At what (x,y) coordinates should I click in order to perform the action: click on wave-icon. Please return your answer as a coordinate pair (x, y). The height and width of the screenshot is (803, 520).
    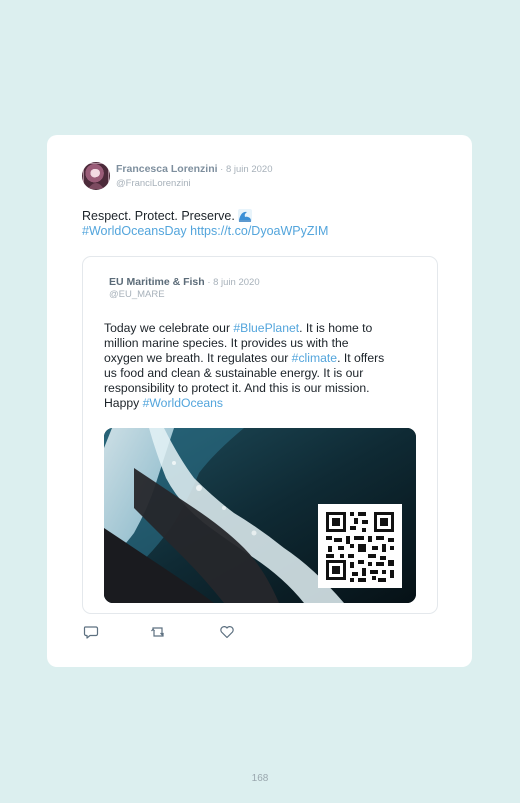
    Looking at the image, I should click on (245, 215).